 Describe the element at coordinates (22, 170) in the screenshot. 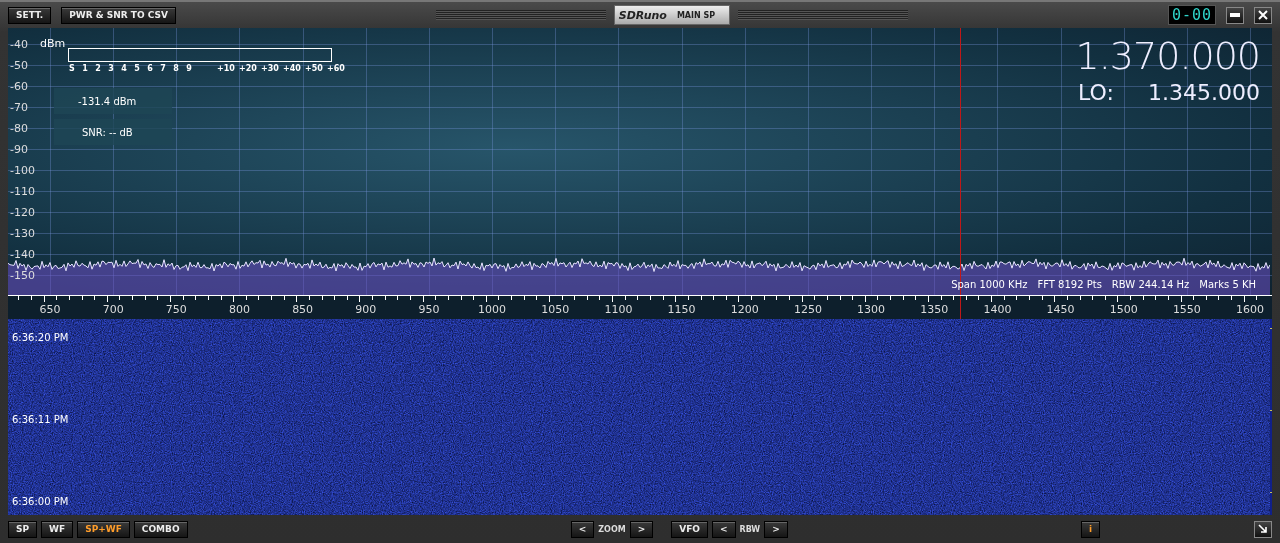

I see `y-axis-label: -100` at that location.